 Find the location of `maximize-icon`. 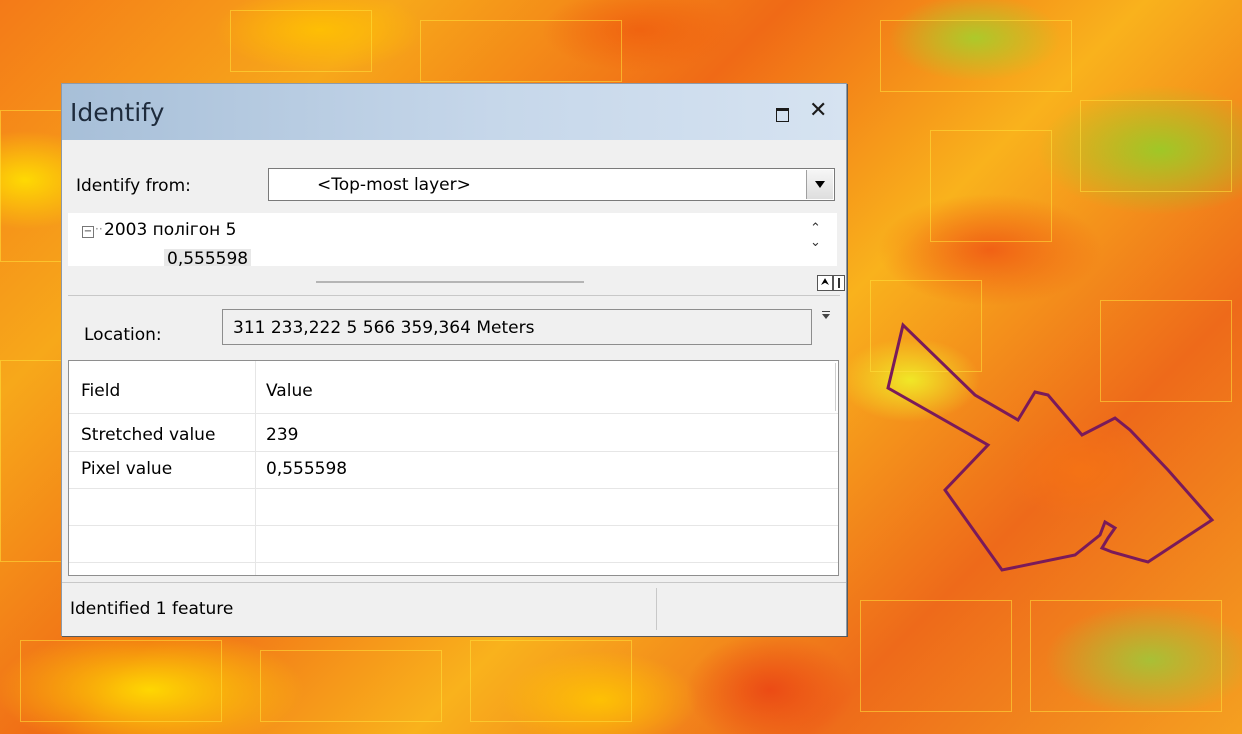

maximize-icon is located at coordinates (782, 115).